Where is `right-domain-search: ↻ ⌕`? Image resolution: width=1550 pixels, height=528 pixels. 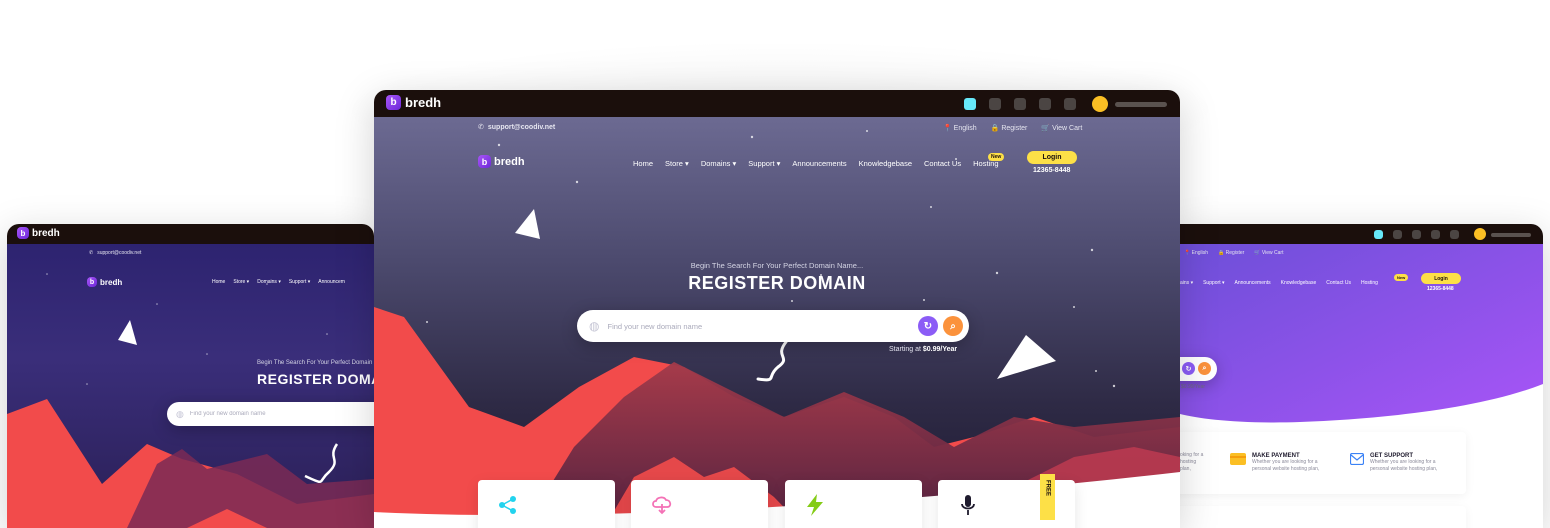 right-domain-search: ↻ ⌕ is located at coordinates (1198, 369).